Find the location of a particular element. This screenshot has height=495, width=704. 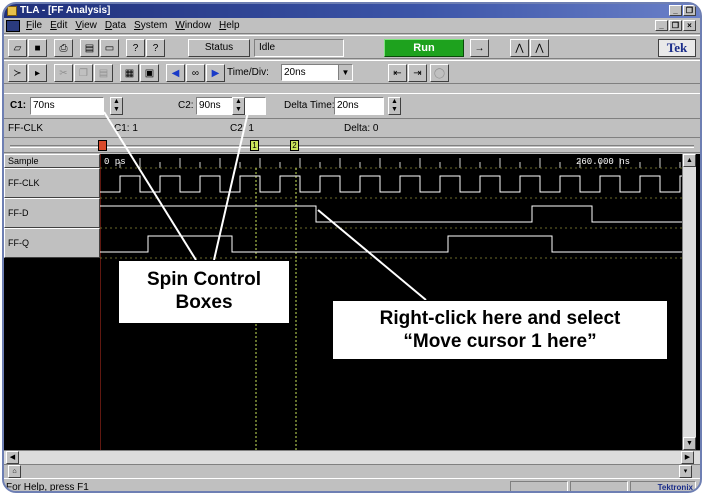

delta-time-label: Delta Time: is located at coordinates (309, 105).